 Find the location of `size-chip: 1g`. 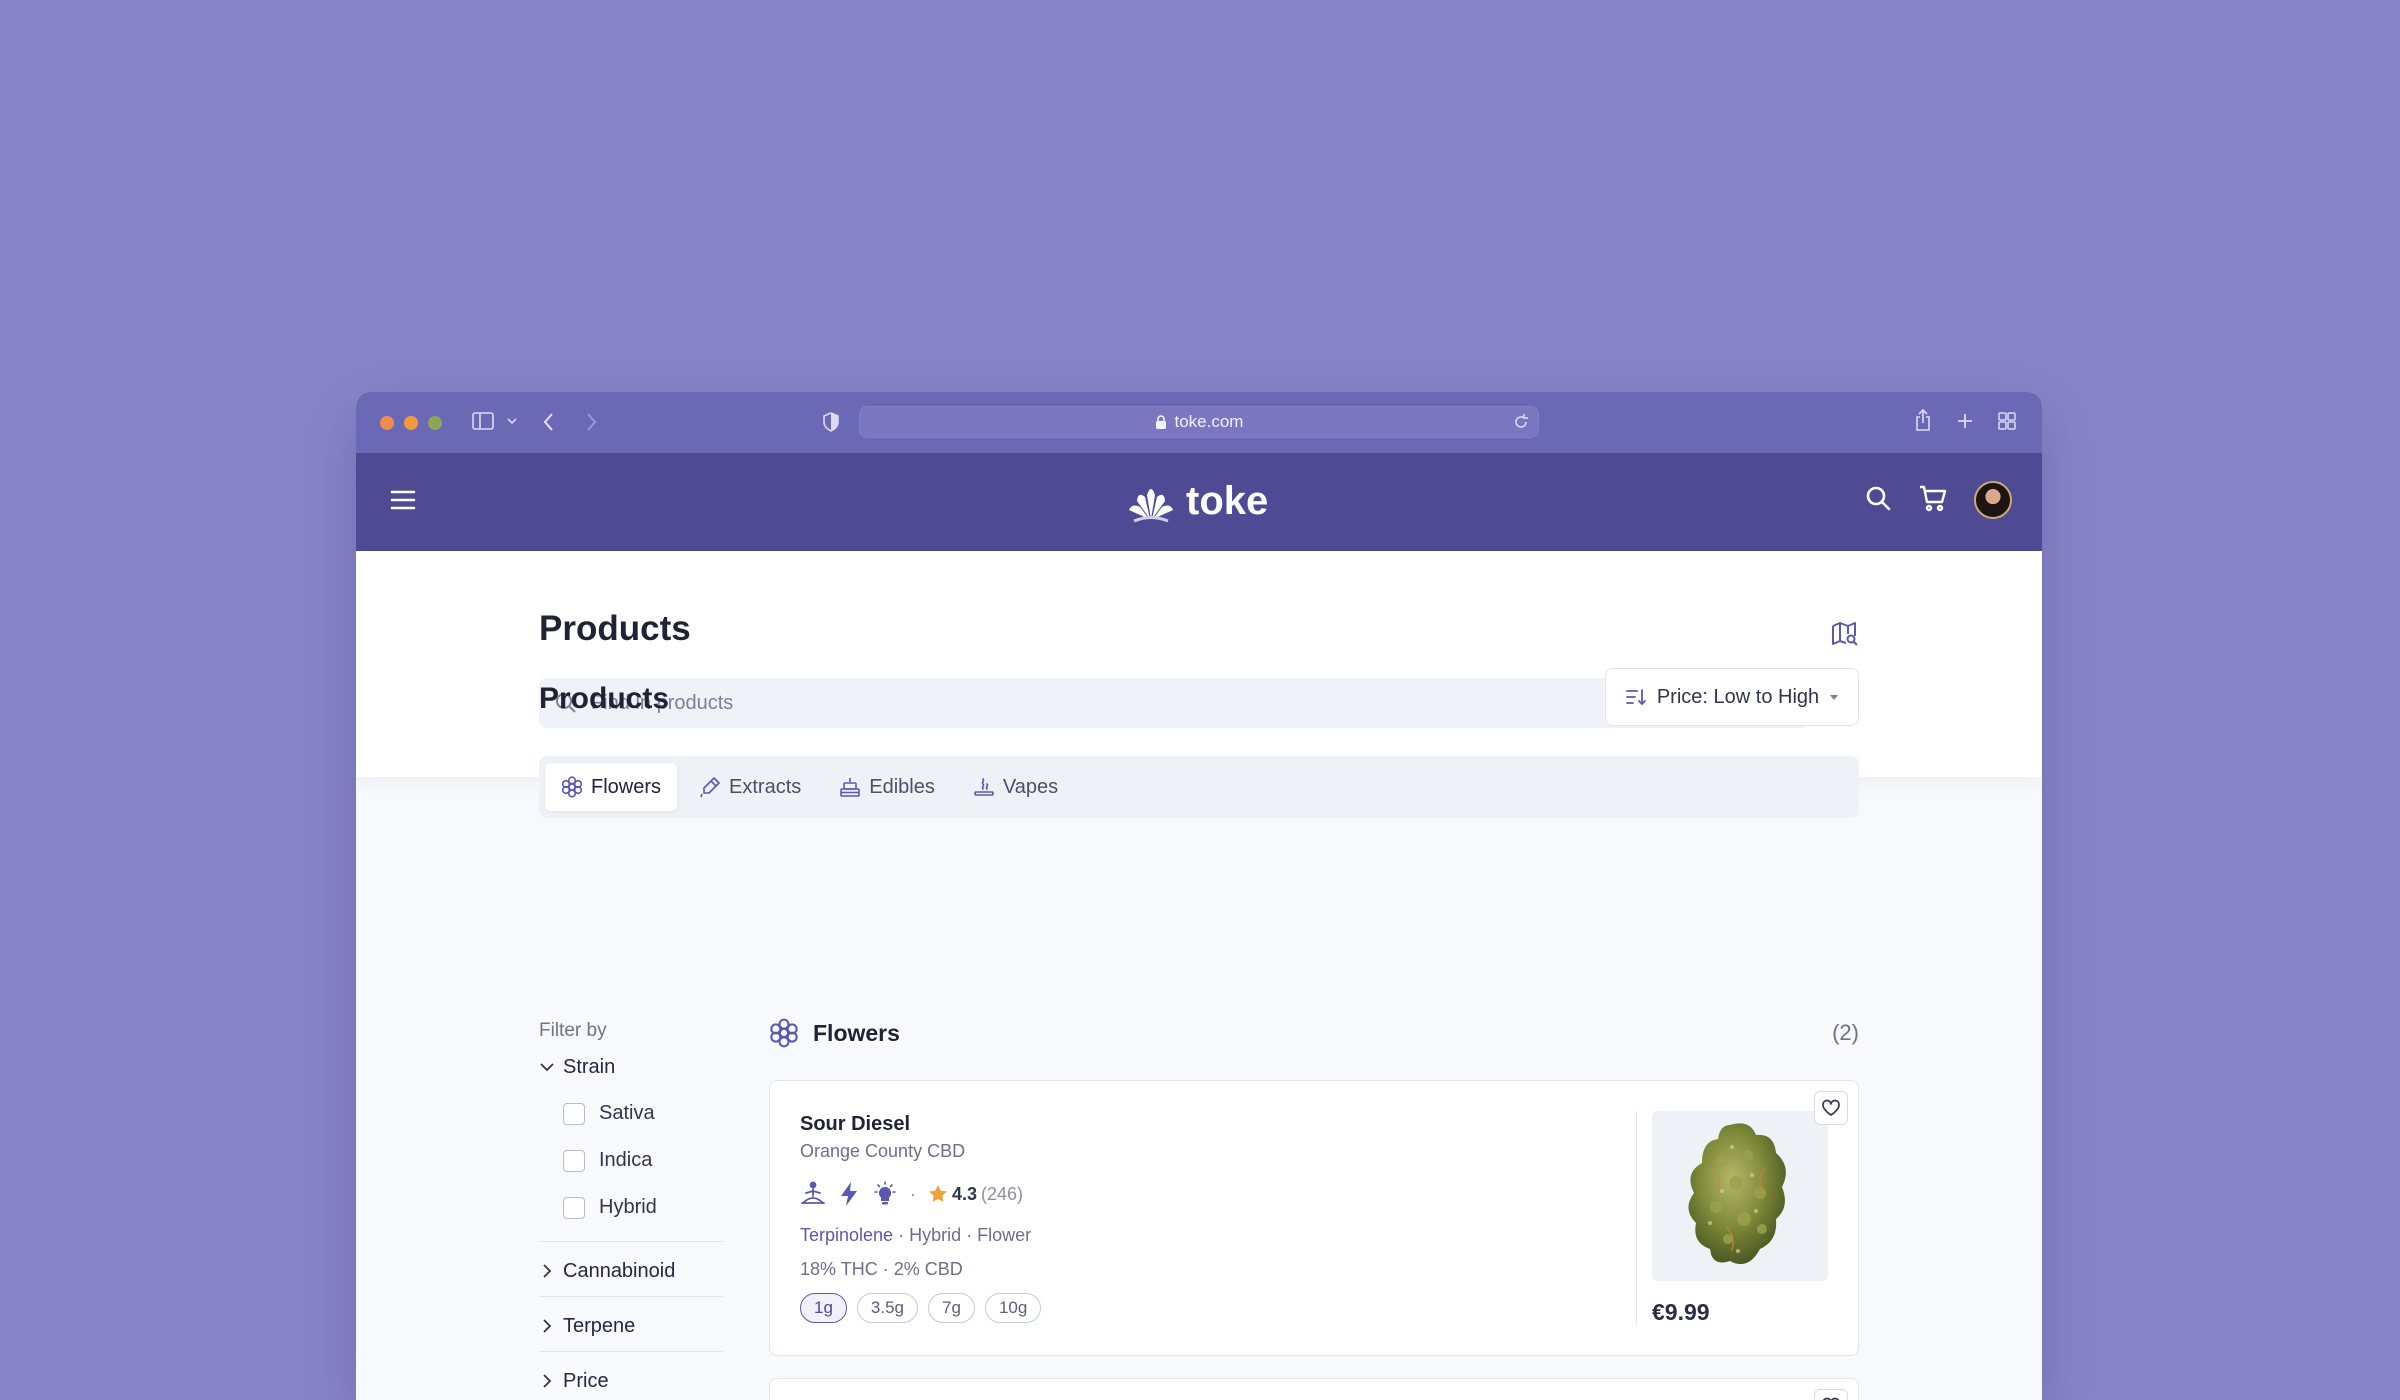

size-chip: 1g is located at coordinates (823, 1308).